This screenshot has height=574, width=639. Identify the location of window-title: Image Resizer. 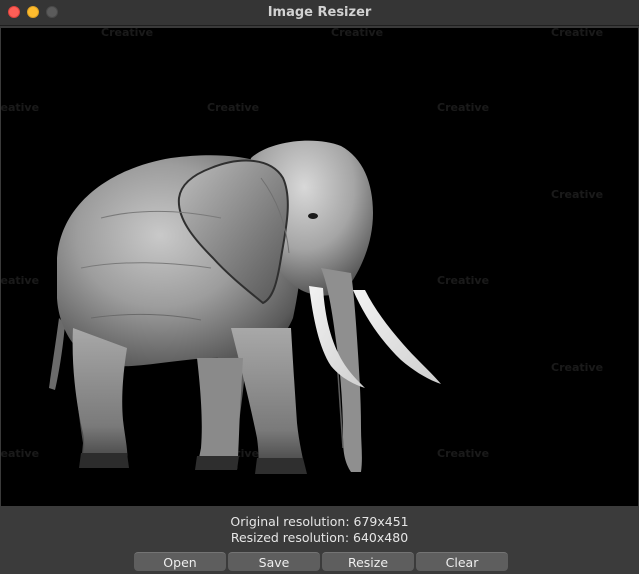
(319, 12).